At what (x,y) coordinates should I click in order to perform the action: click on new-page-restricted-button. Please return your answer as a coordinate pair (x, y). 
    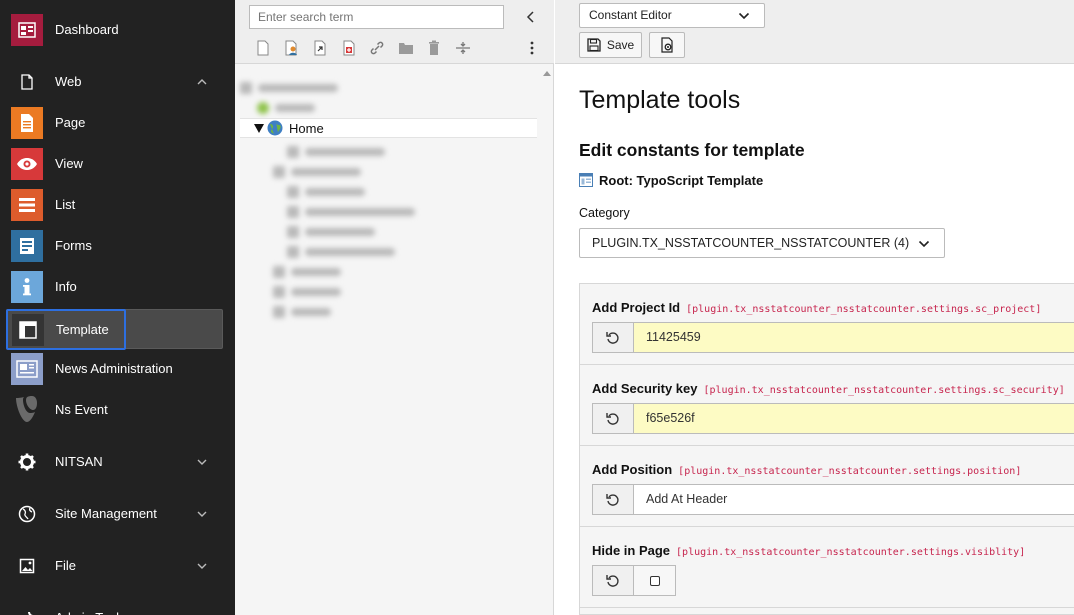
    Looking at the image, I should click on (292, 48).